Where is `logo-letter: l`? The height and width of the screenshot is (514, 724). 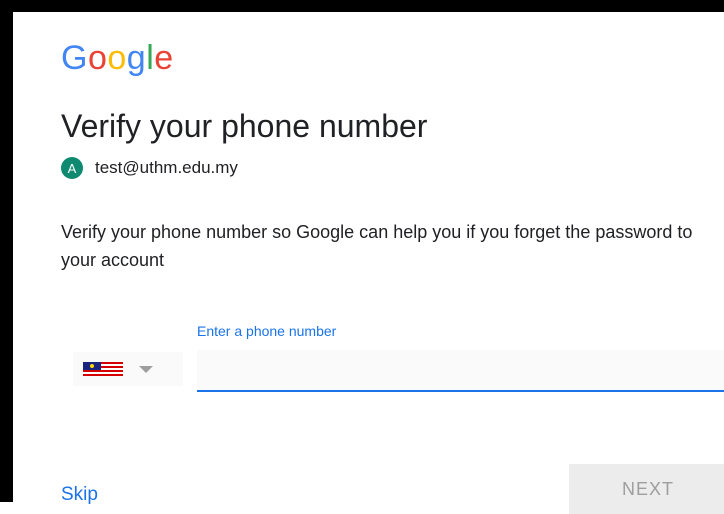 logo-letter: l is located at coordinates (150, 58).